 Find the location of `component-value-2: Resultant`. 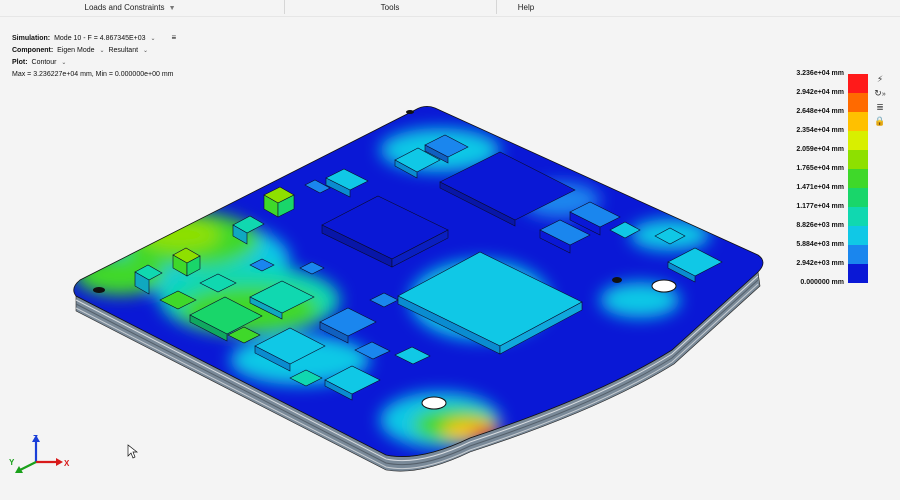

component-value-2: Resultant is located at coordinates (123, 50).